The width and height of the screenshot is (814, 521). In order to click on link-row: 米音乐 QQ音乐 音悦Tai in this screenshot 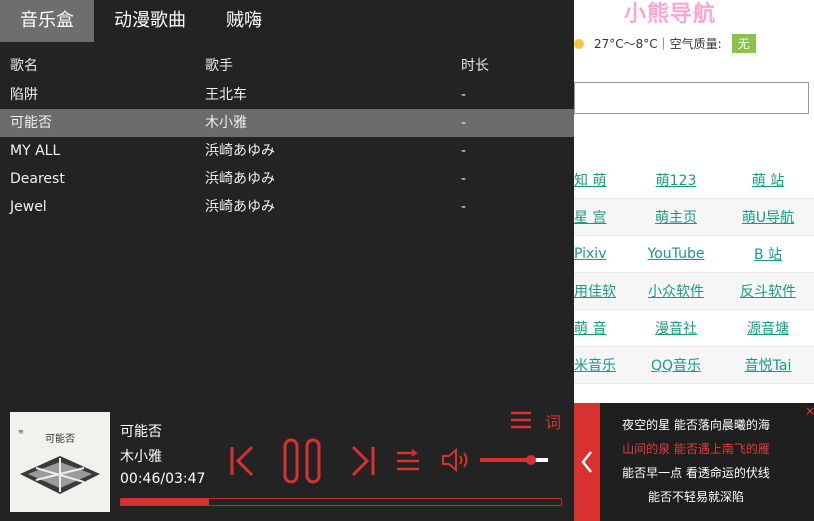, I will do `click(694, 365)`.